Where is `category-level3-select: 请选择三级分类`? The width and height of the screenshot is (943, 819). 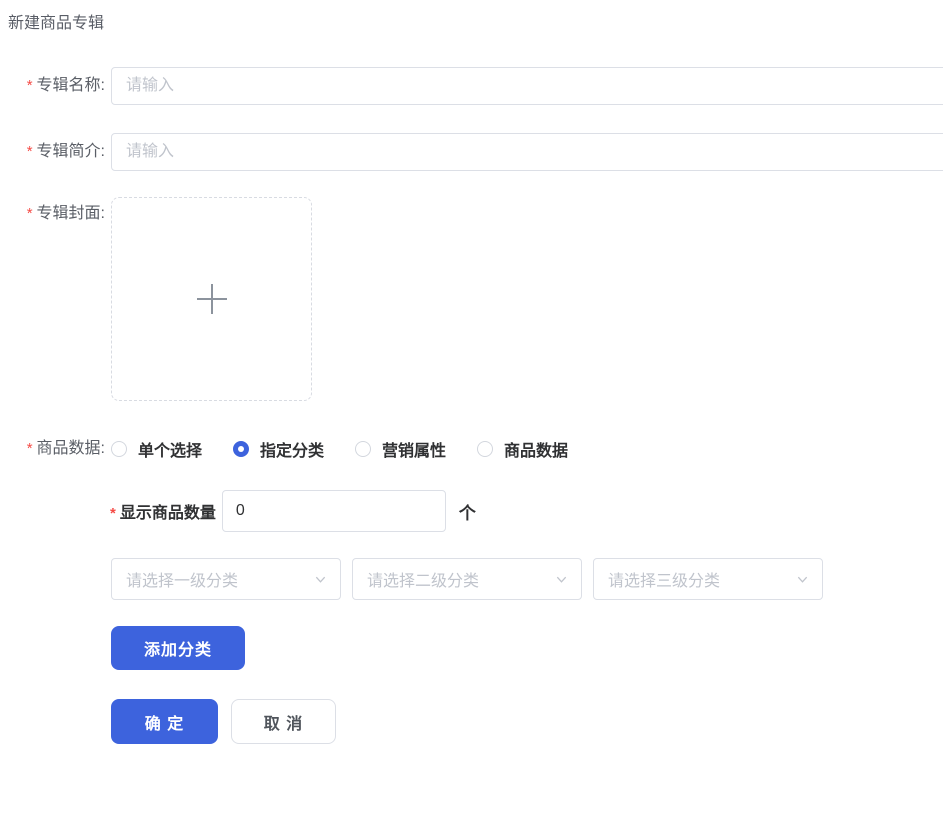 category-level3-select: 请选择三级分类 is located at coordinates (708, 579).